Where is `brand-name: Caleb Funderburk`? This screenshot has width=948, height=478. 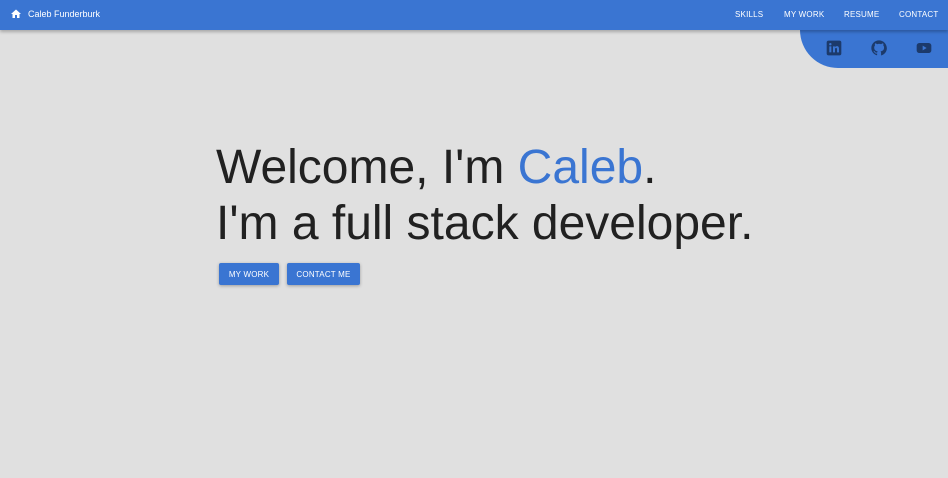 brand-name: Caleb Funderburk is located at coordinates (64, 14).